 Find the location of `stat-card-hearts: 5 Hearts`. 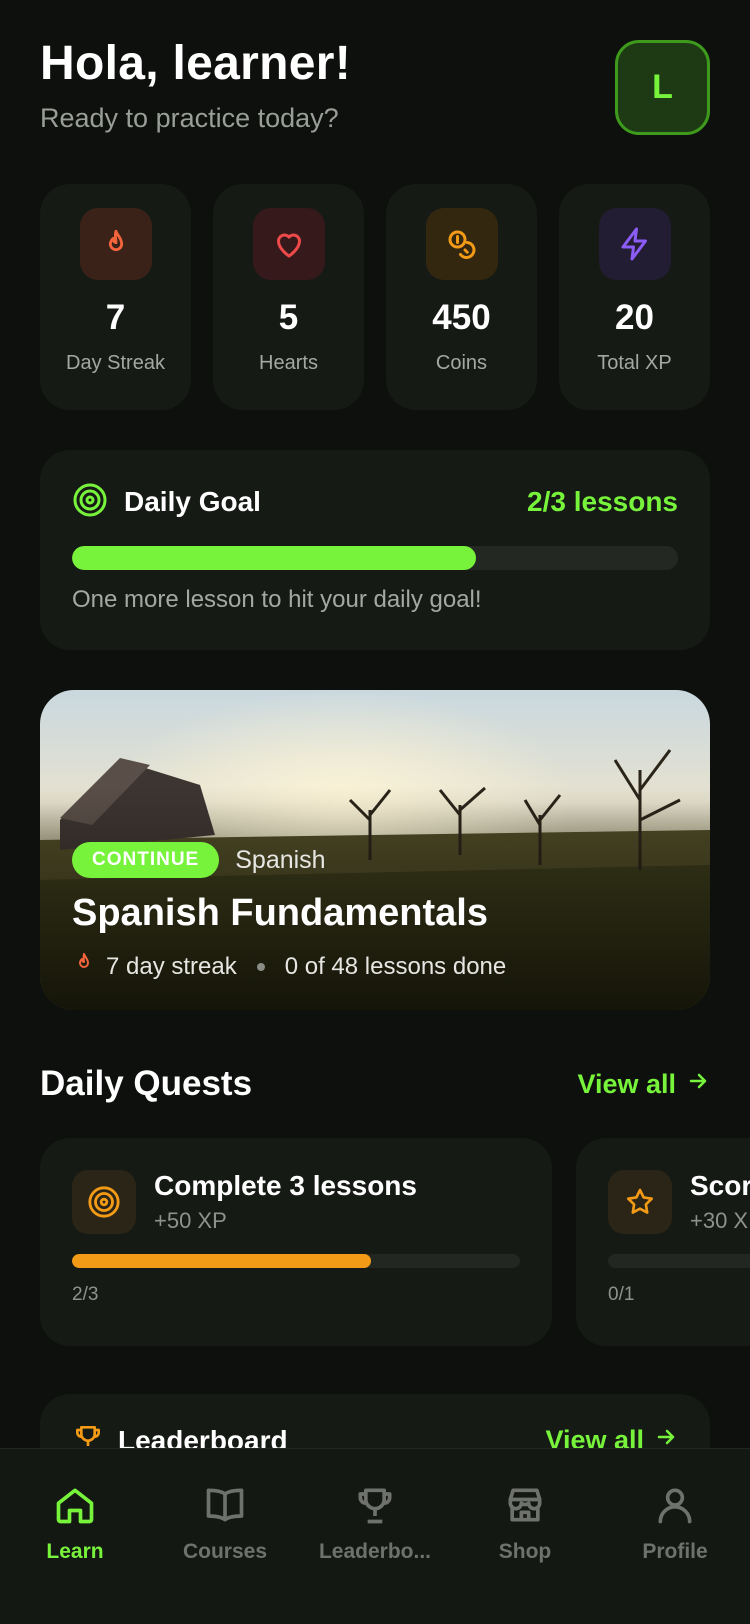

stat-card-hearts: 5 Hearts is located at coordinates (288, 297).